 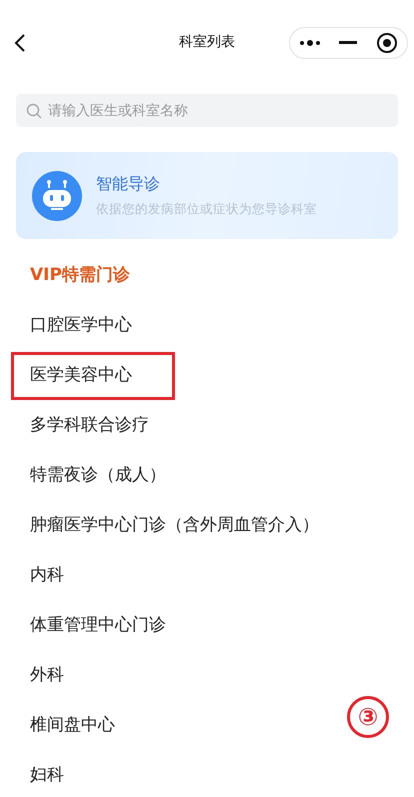 What do you see at coordinates (98, 476) in the screenshot?
I see `department-item: 特需夜诊（成人）` at bounding box center [98, 476].